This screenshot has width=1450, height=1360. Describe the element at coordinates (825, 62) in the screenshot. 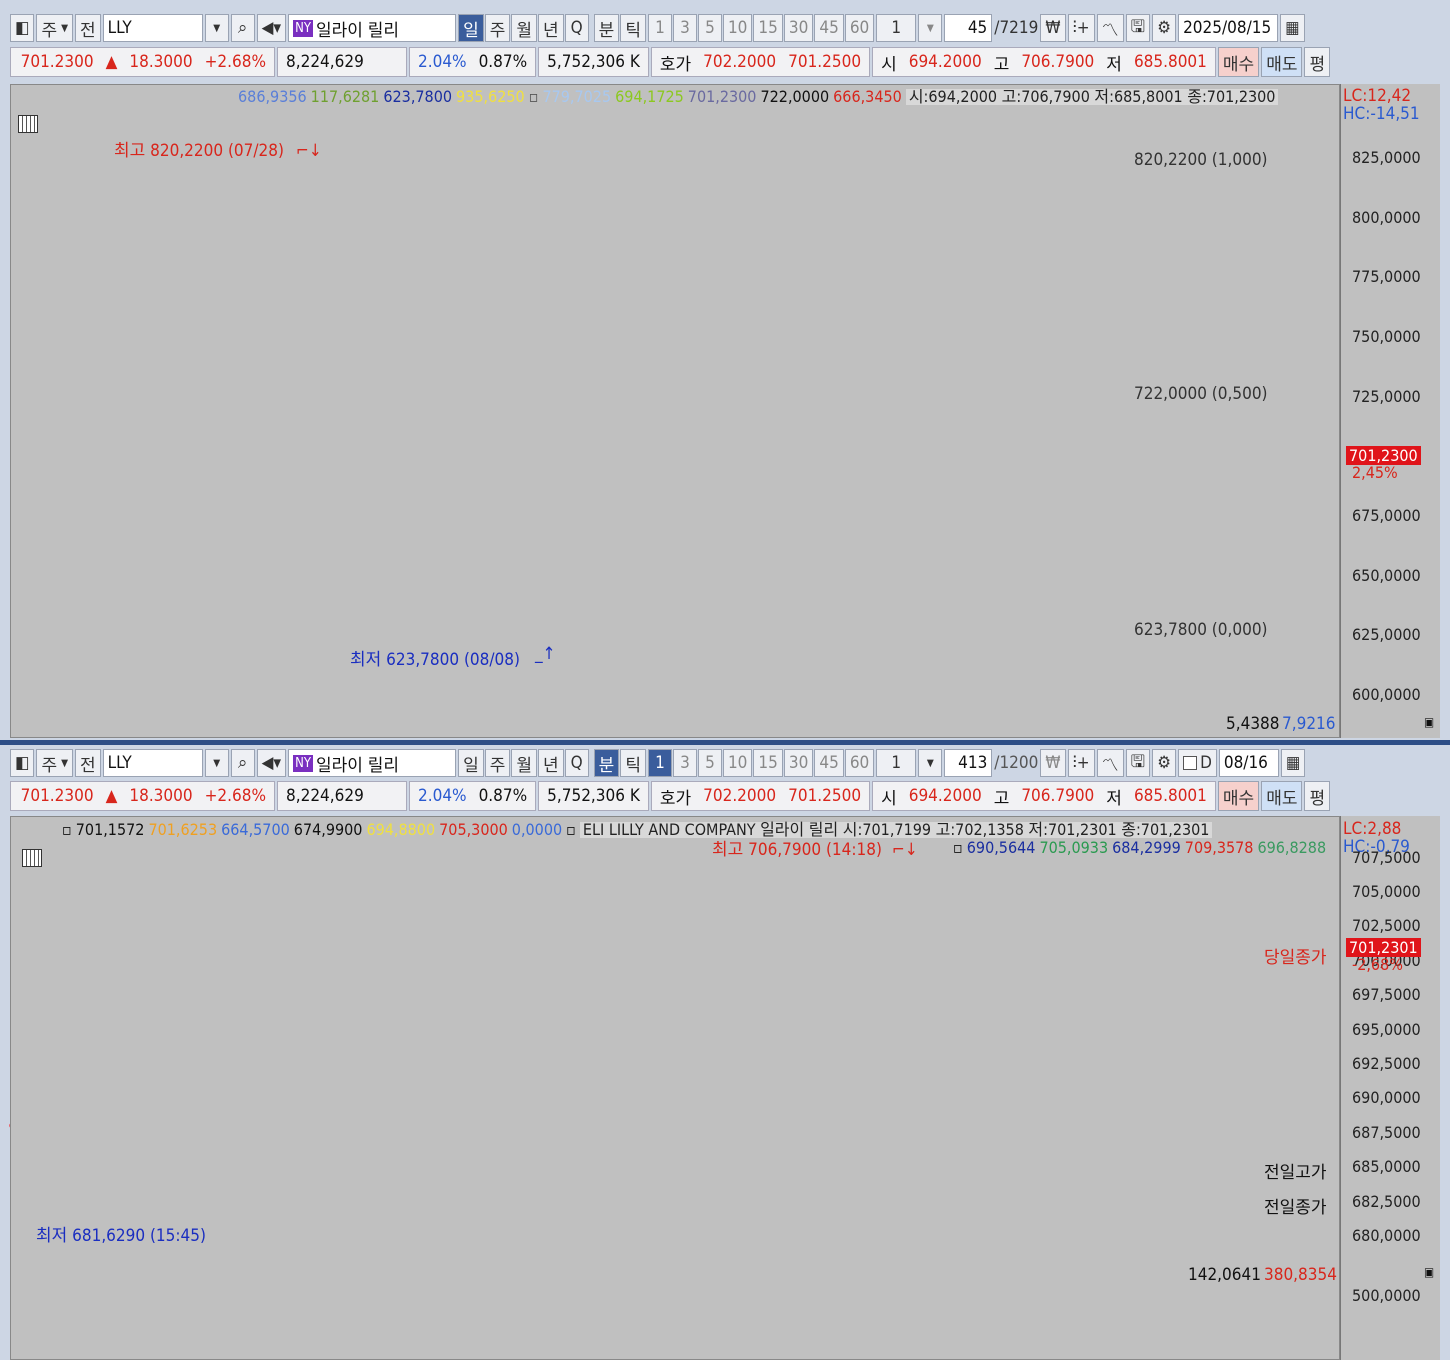

I see `quote-bid: 701.2500` at that location.